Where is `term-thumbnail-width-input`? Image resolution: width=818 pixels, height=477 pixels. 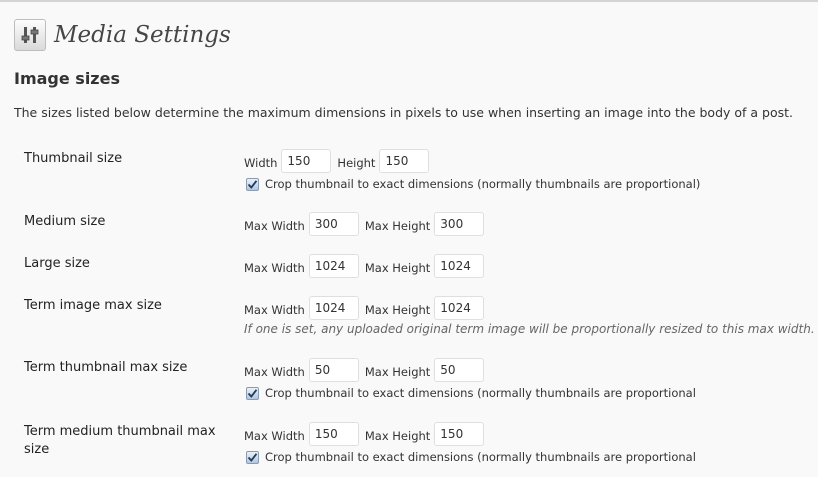
term-thumbnail-width-input is located at coordinates (333, 370).